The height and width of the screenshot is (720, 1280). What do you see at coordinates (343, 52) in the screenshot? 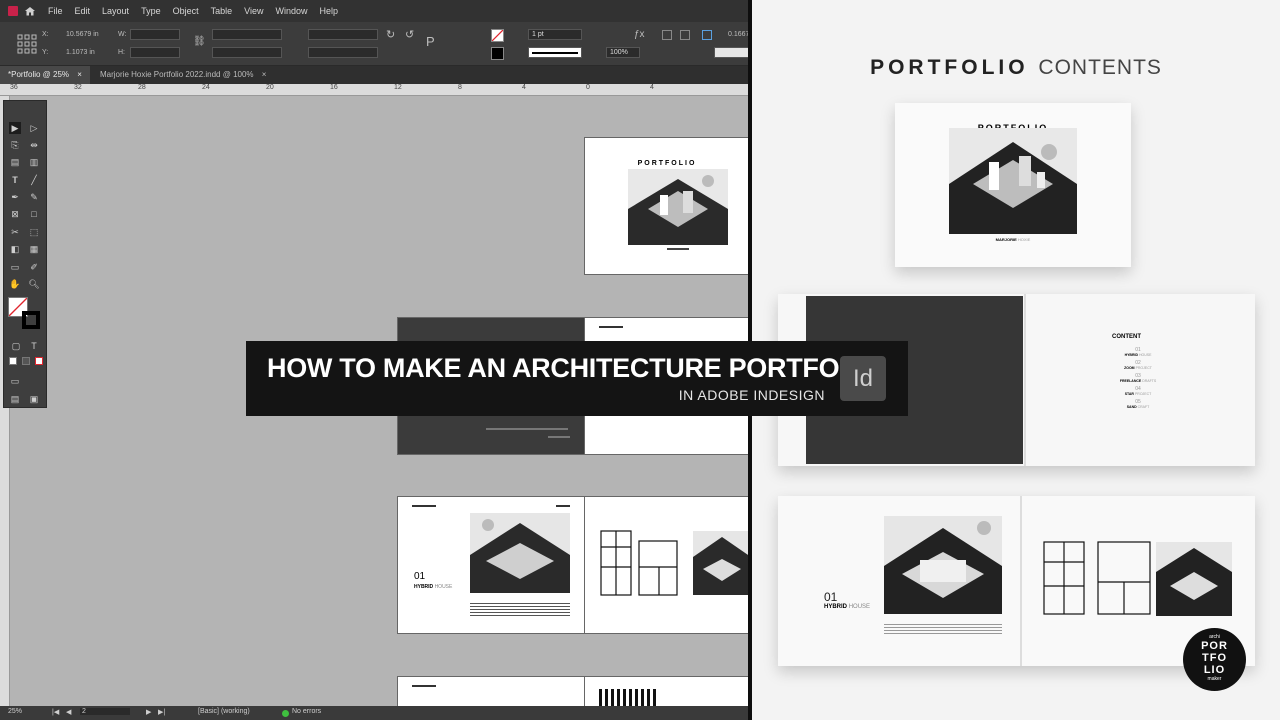
I see `shear-field` at bounding box center [343, 52].